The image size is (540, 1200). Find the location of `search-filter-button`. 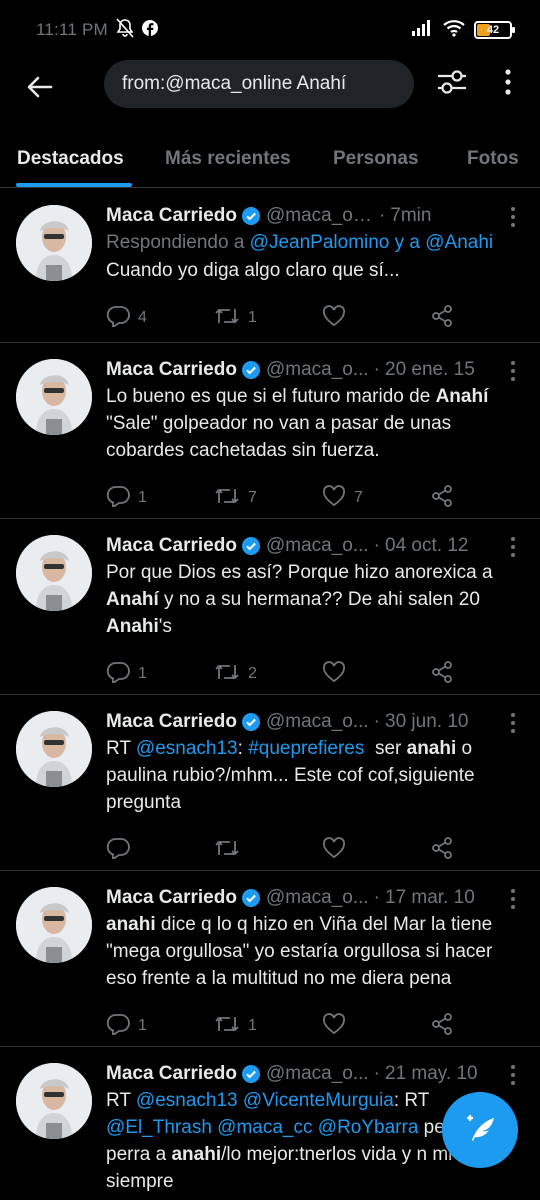

search-filter-button is located at coordinates (452, 84).